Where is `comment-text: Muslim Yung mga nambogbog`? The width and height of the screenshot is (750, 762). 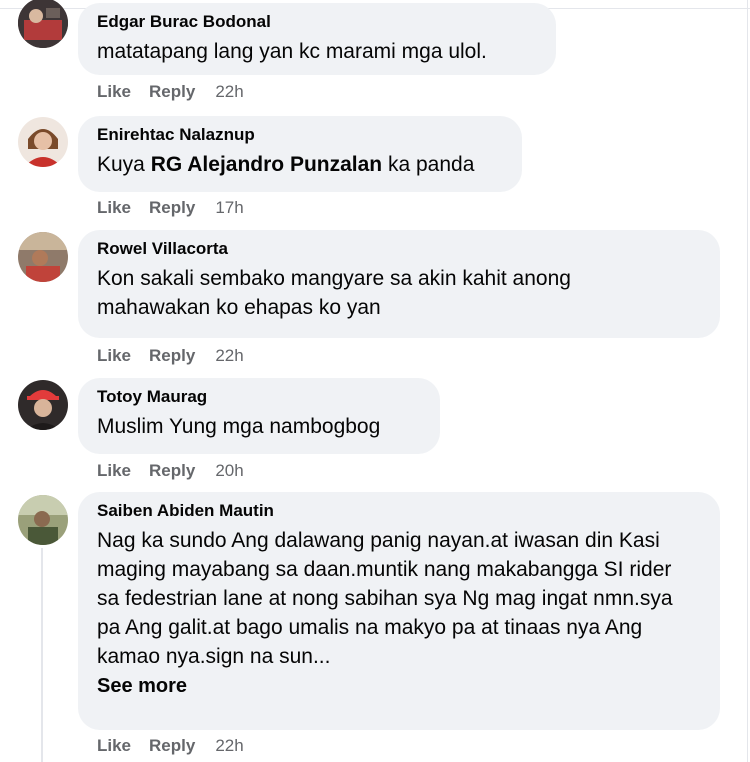
comment-text: Muslim Yung mga nambogbog is located at coordinates (239, 426).